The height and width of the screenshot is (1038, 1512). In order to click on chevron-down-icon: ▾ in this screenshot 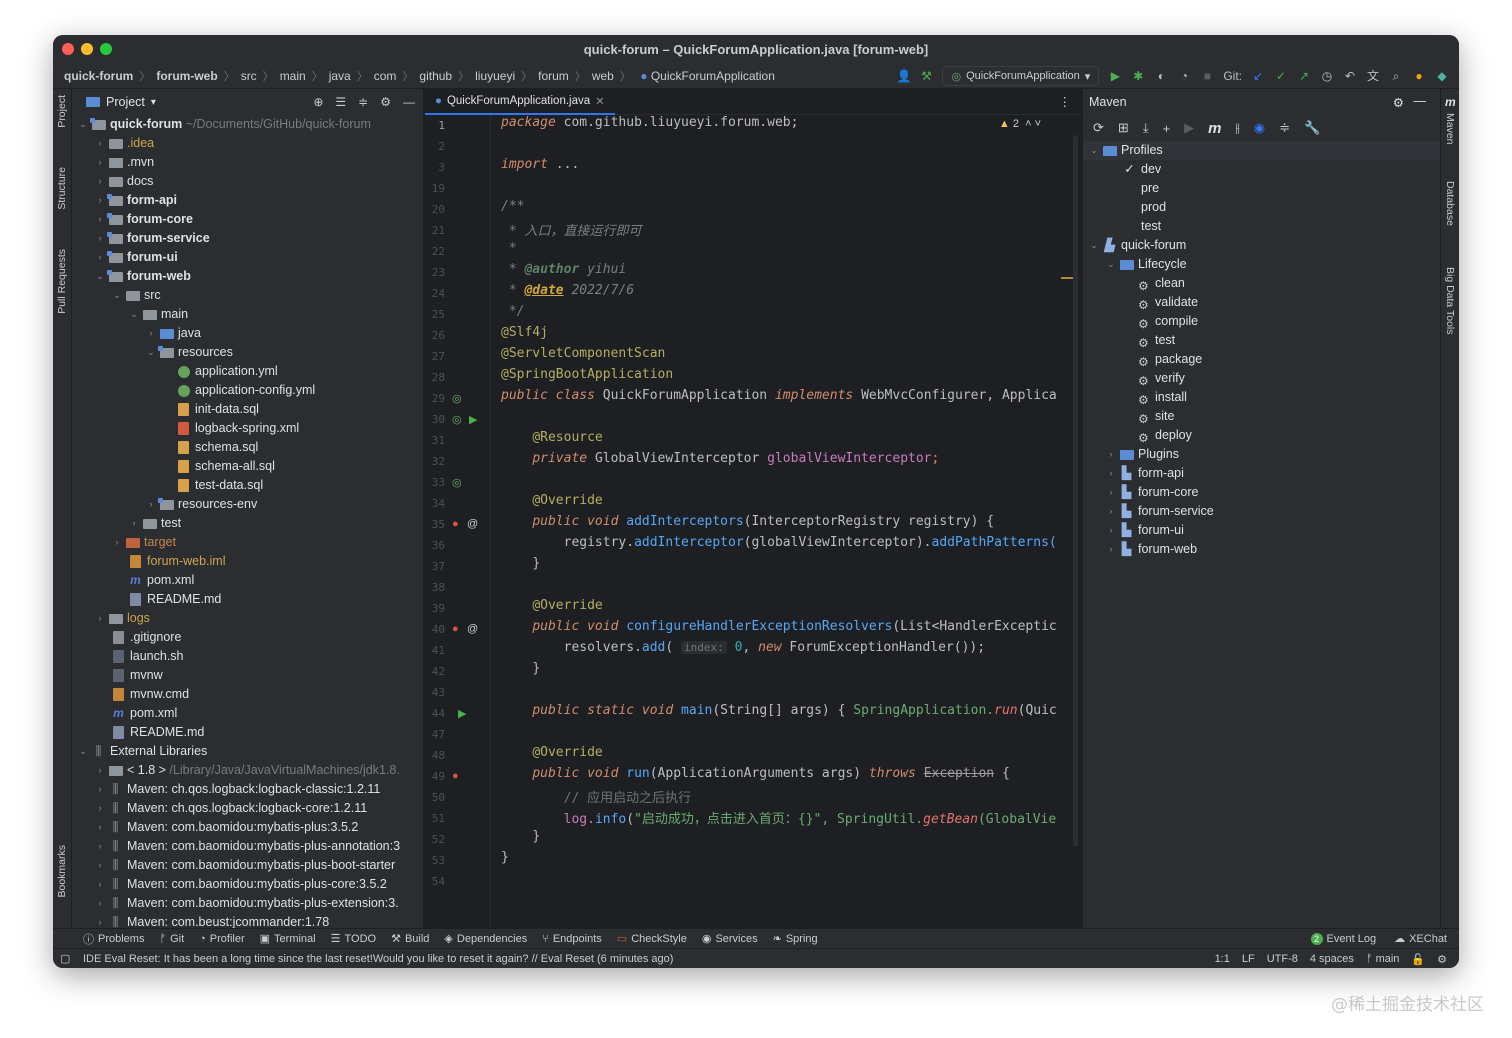, I will do `click(153, 102)`.